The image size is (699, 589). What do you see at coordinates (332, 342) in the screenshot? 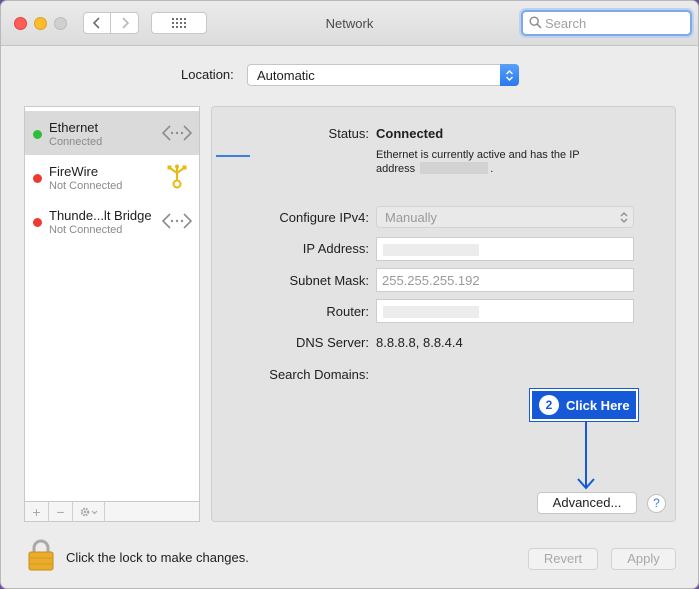
I see `dns-server-label: DNS Server:` at bounding box center [332, 342].